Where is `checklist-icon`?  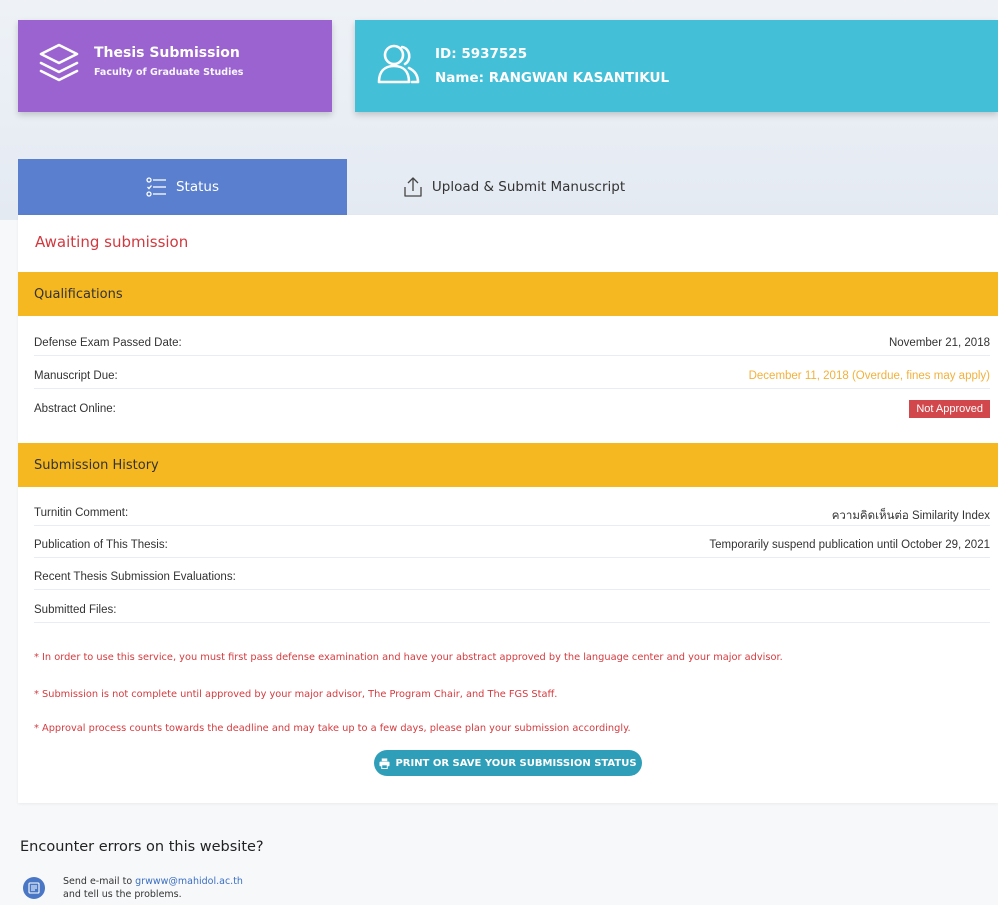 checklist-icon is located at coordinates (156, 187).